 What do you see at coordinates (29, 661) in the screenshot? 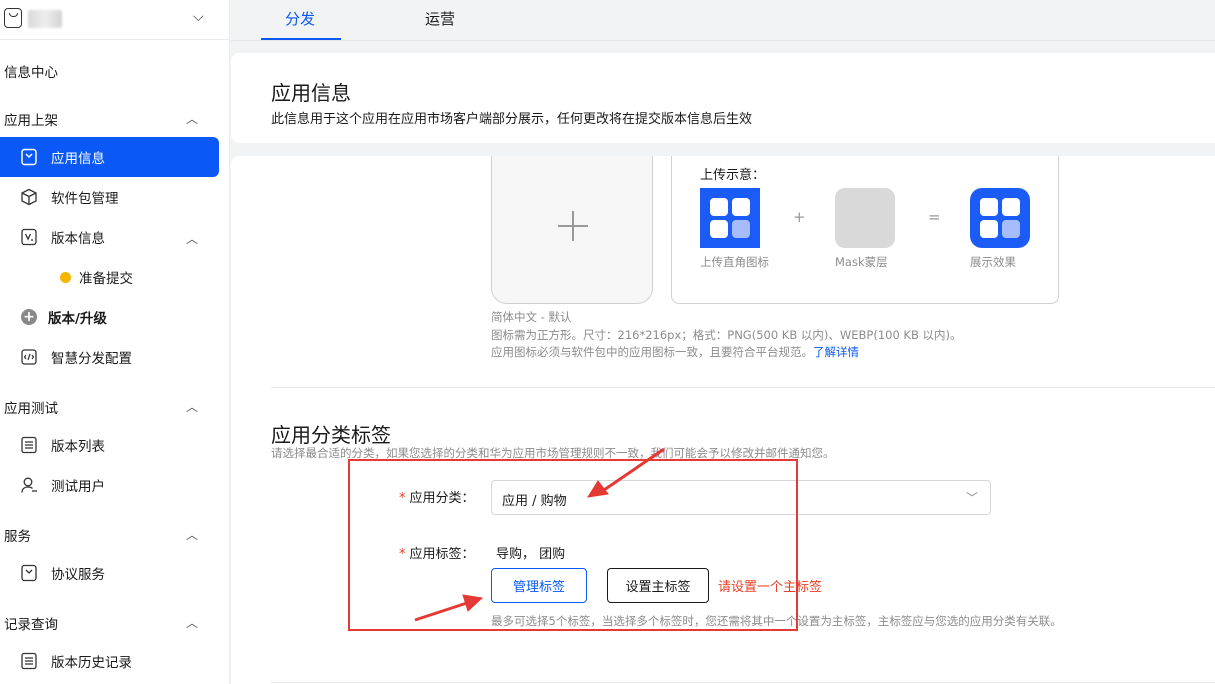
I see `history-list-icon` at bounding box center [29, 661].